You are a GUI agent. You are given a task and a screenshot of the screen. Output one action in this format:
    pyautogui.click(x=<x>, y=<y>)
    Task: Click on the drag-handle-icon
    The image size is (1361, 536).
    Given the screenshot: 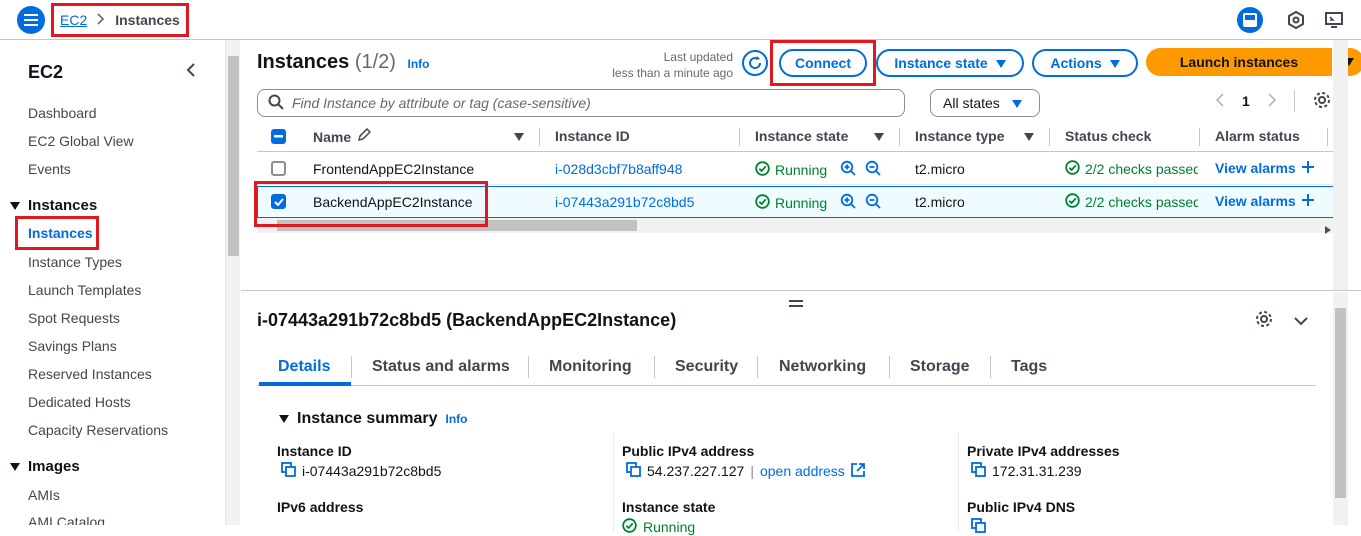 What is the action you would take?
    pyautogui.click(x=796, y=304)
    